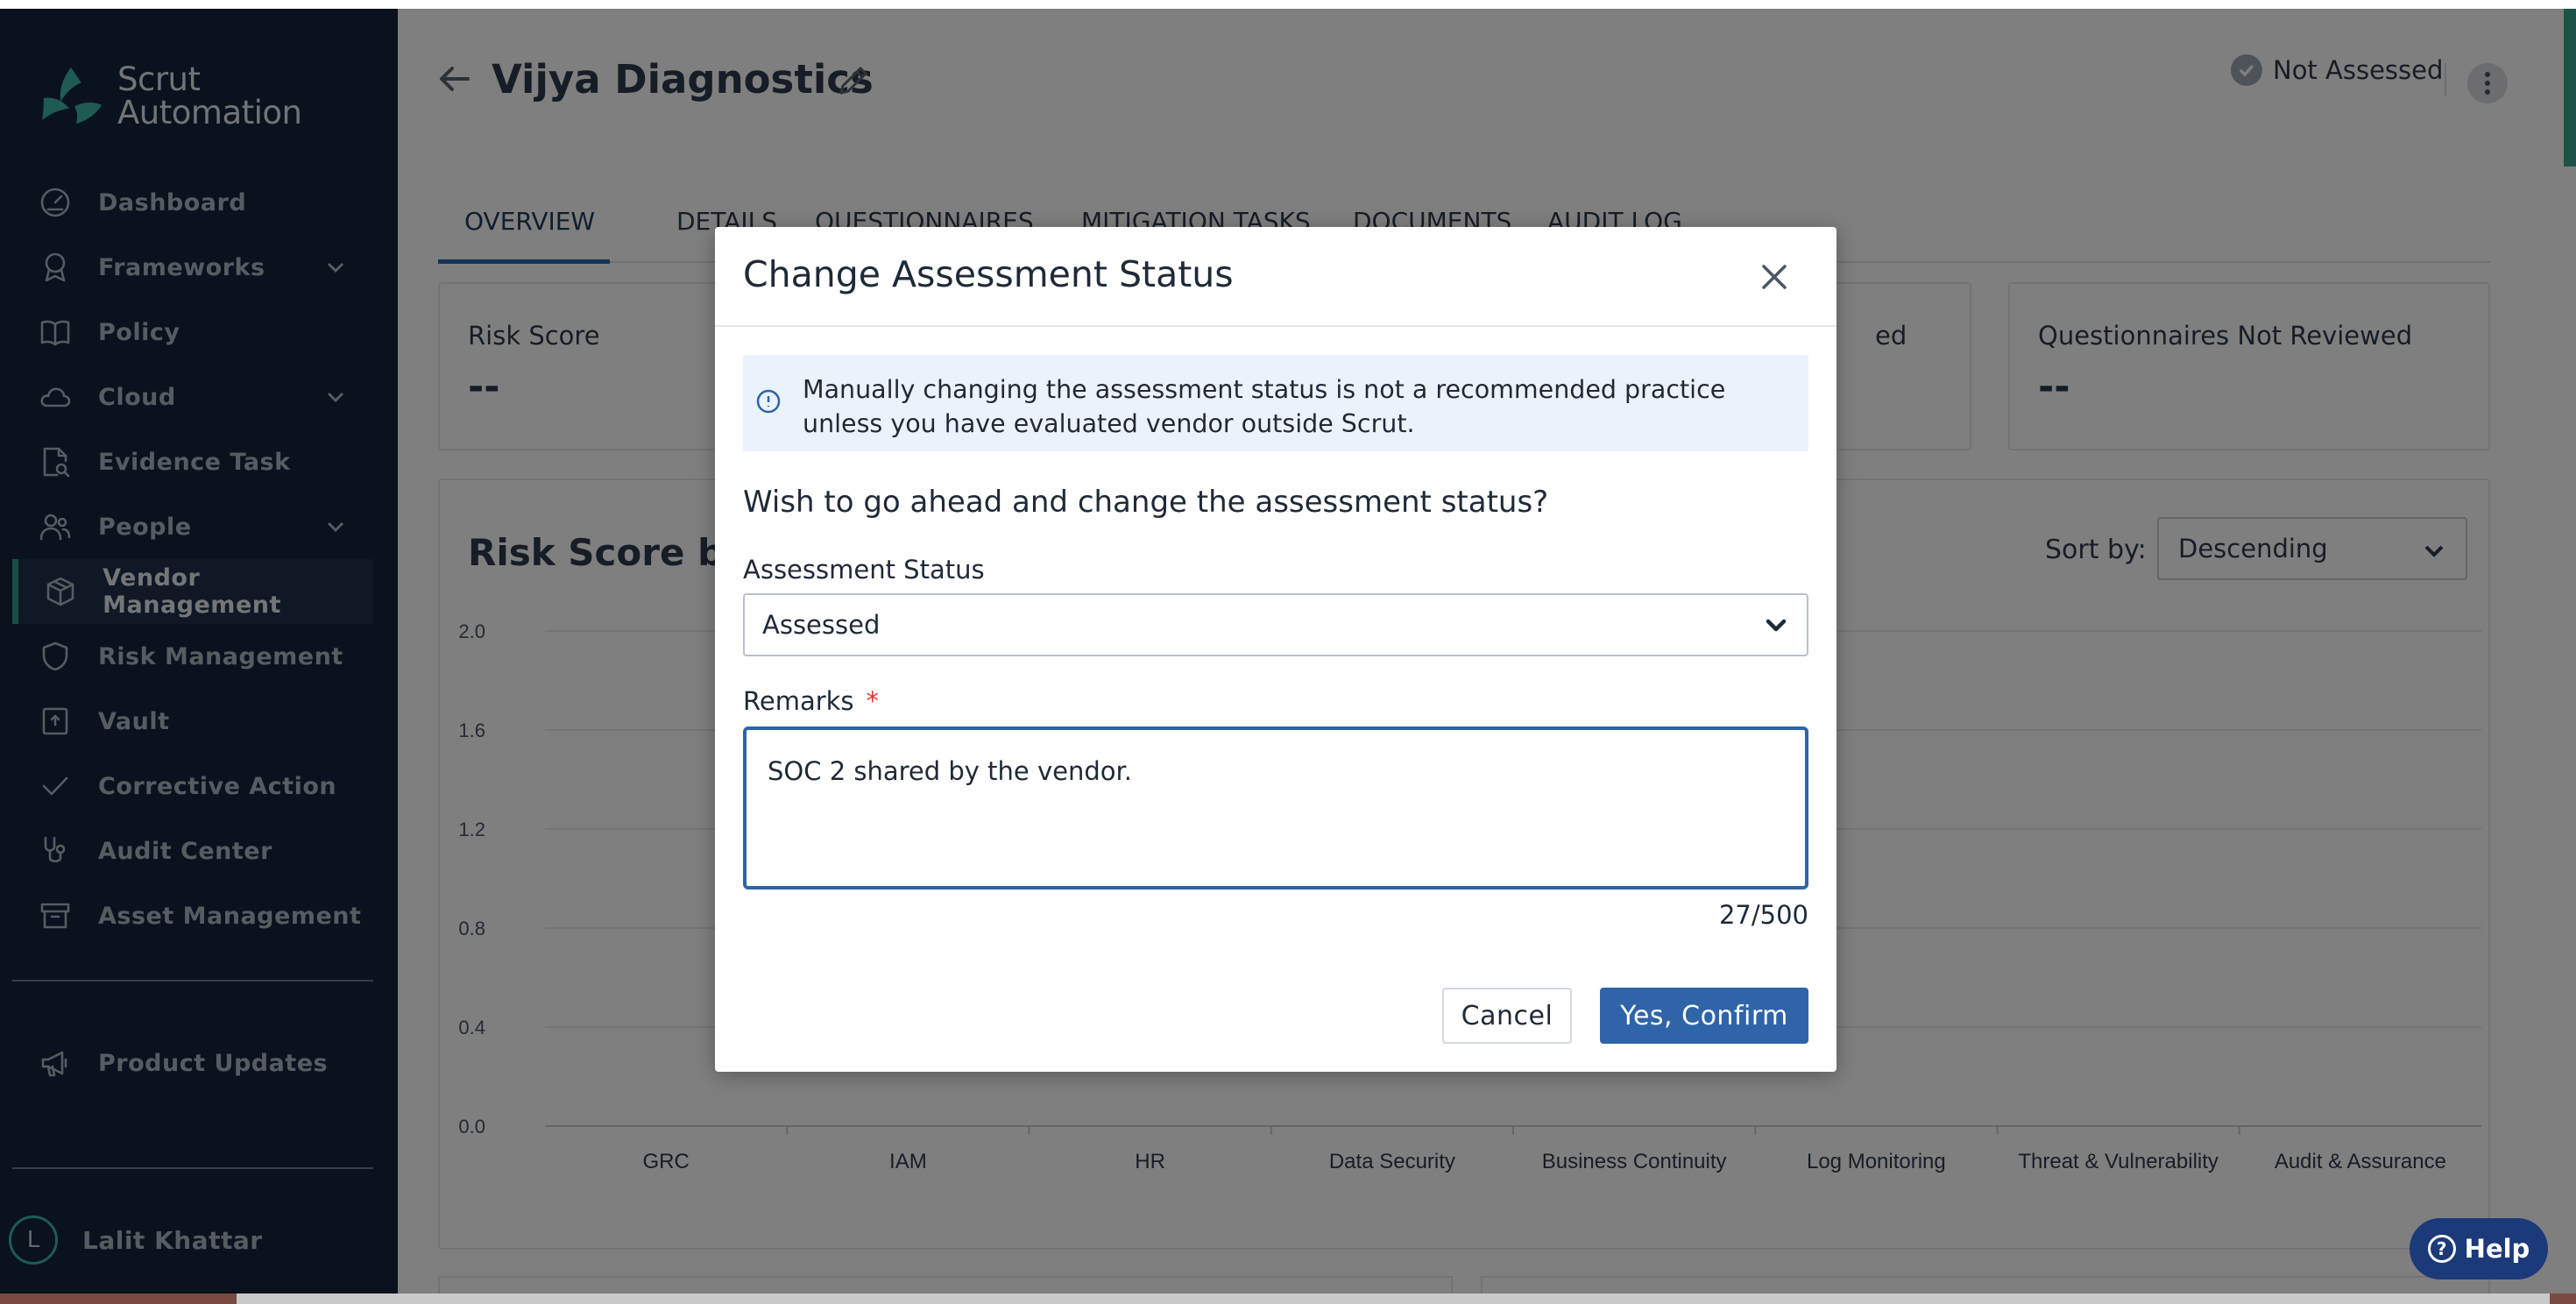  What do you see at coordinates (2497, 1249) in the screenshot?
I see `help-label: Help` at bounding box center [2497, 1249].